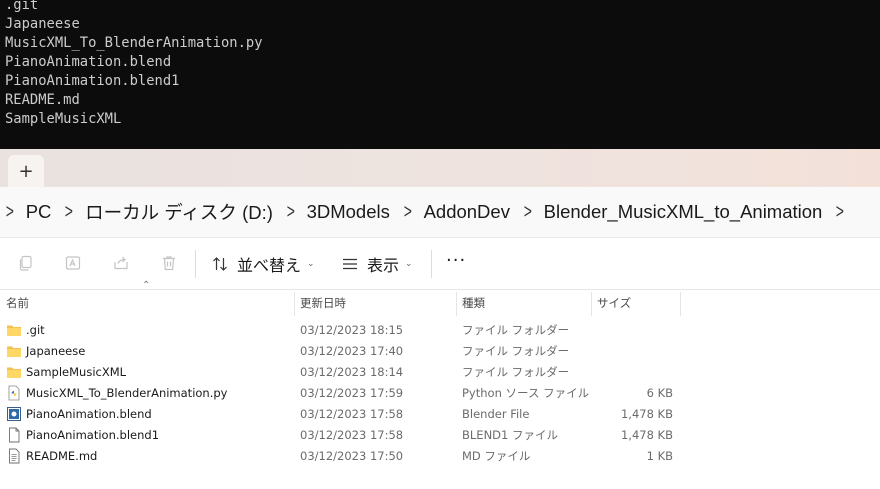 The height and width of the screenshot is (489, 880). Describe the element at coordinates (352, 351) in the screenshot. I see `file-date: 03/12/2023 17:40` at that location.